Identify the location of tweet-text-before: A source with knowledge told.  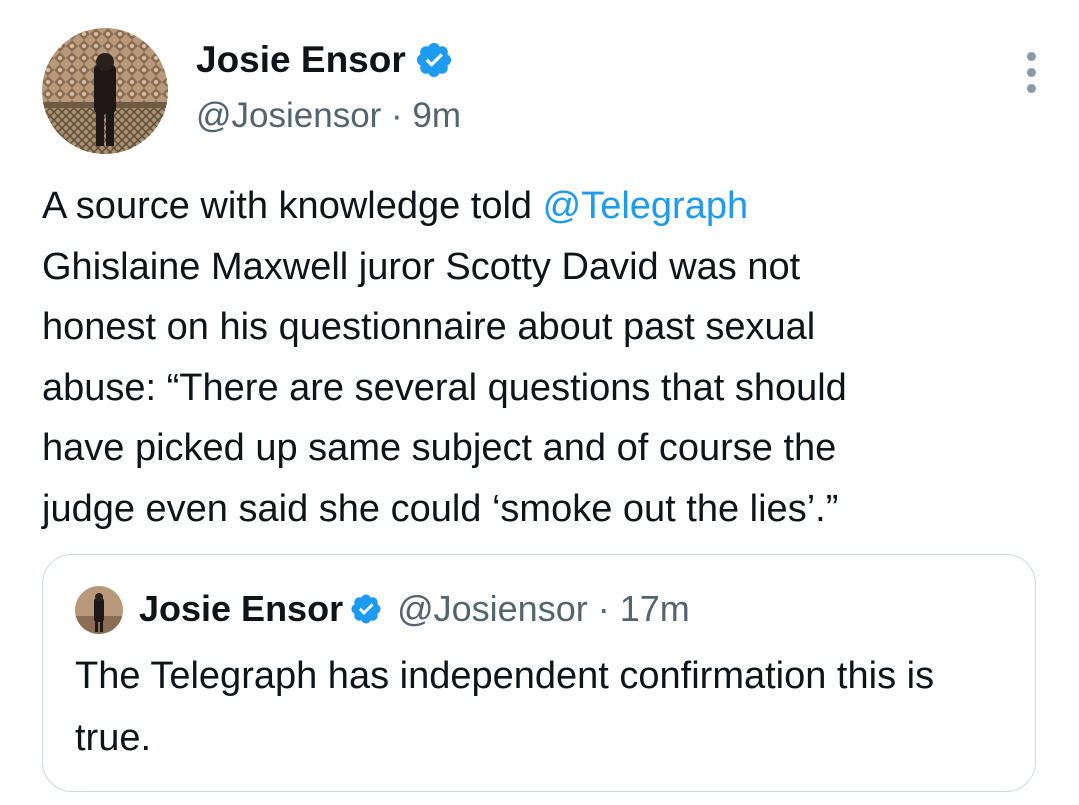
(292, 206).